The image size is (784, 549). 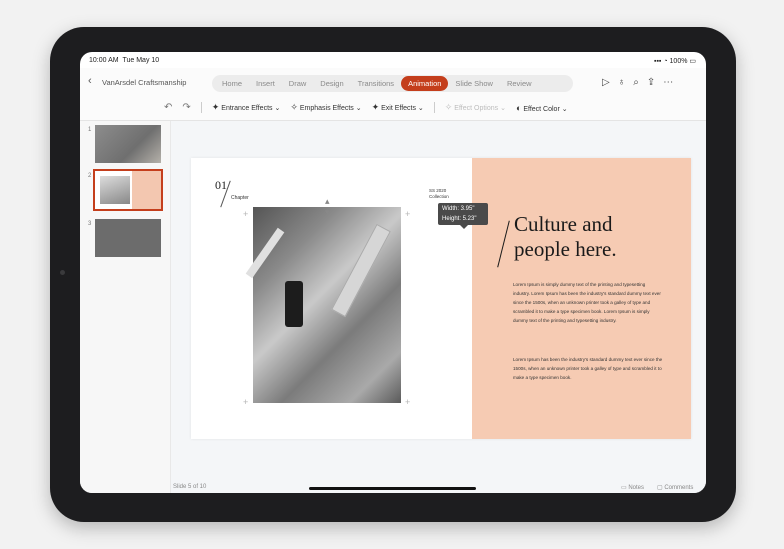 I want to click on thumbnail-number: 1, so click(x=90, y=130).